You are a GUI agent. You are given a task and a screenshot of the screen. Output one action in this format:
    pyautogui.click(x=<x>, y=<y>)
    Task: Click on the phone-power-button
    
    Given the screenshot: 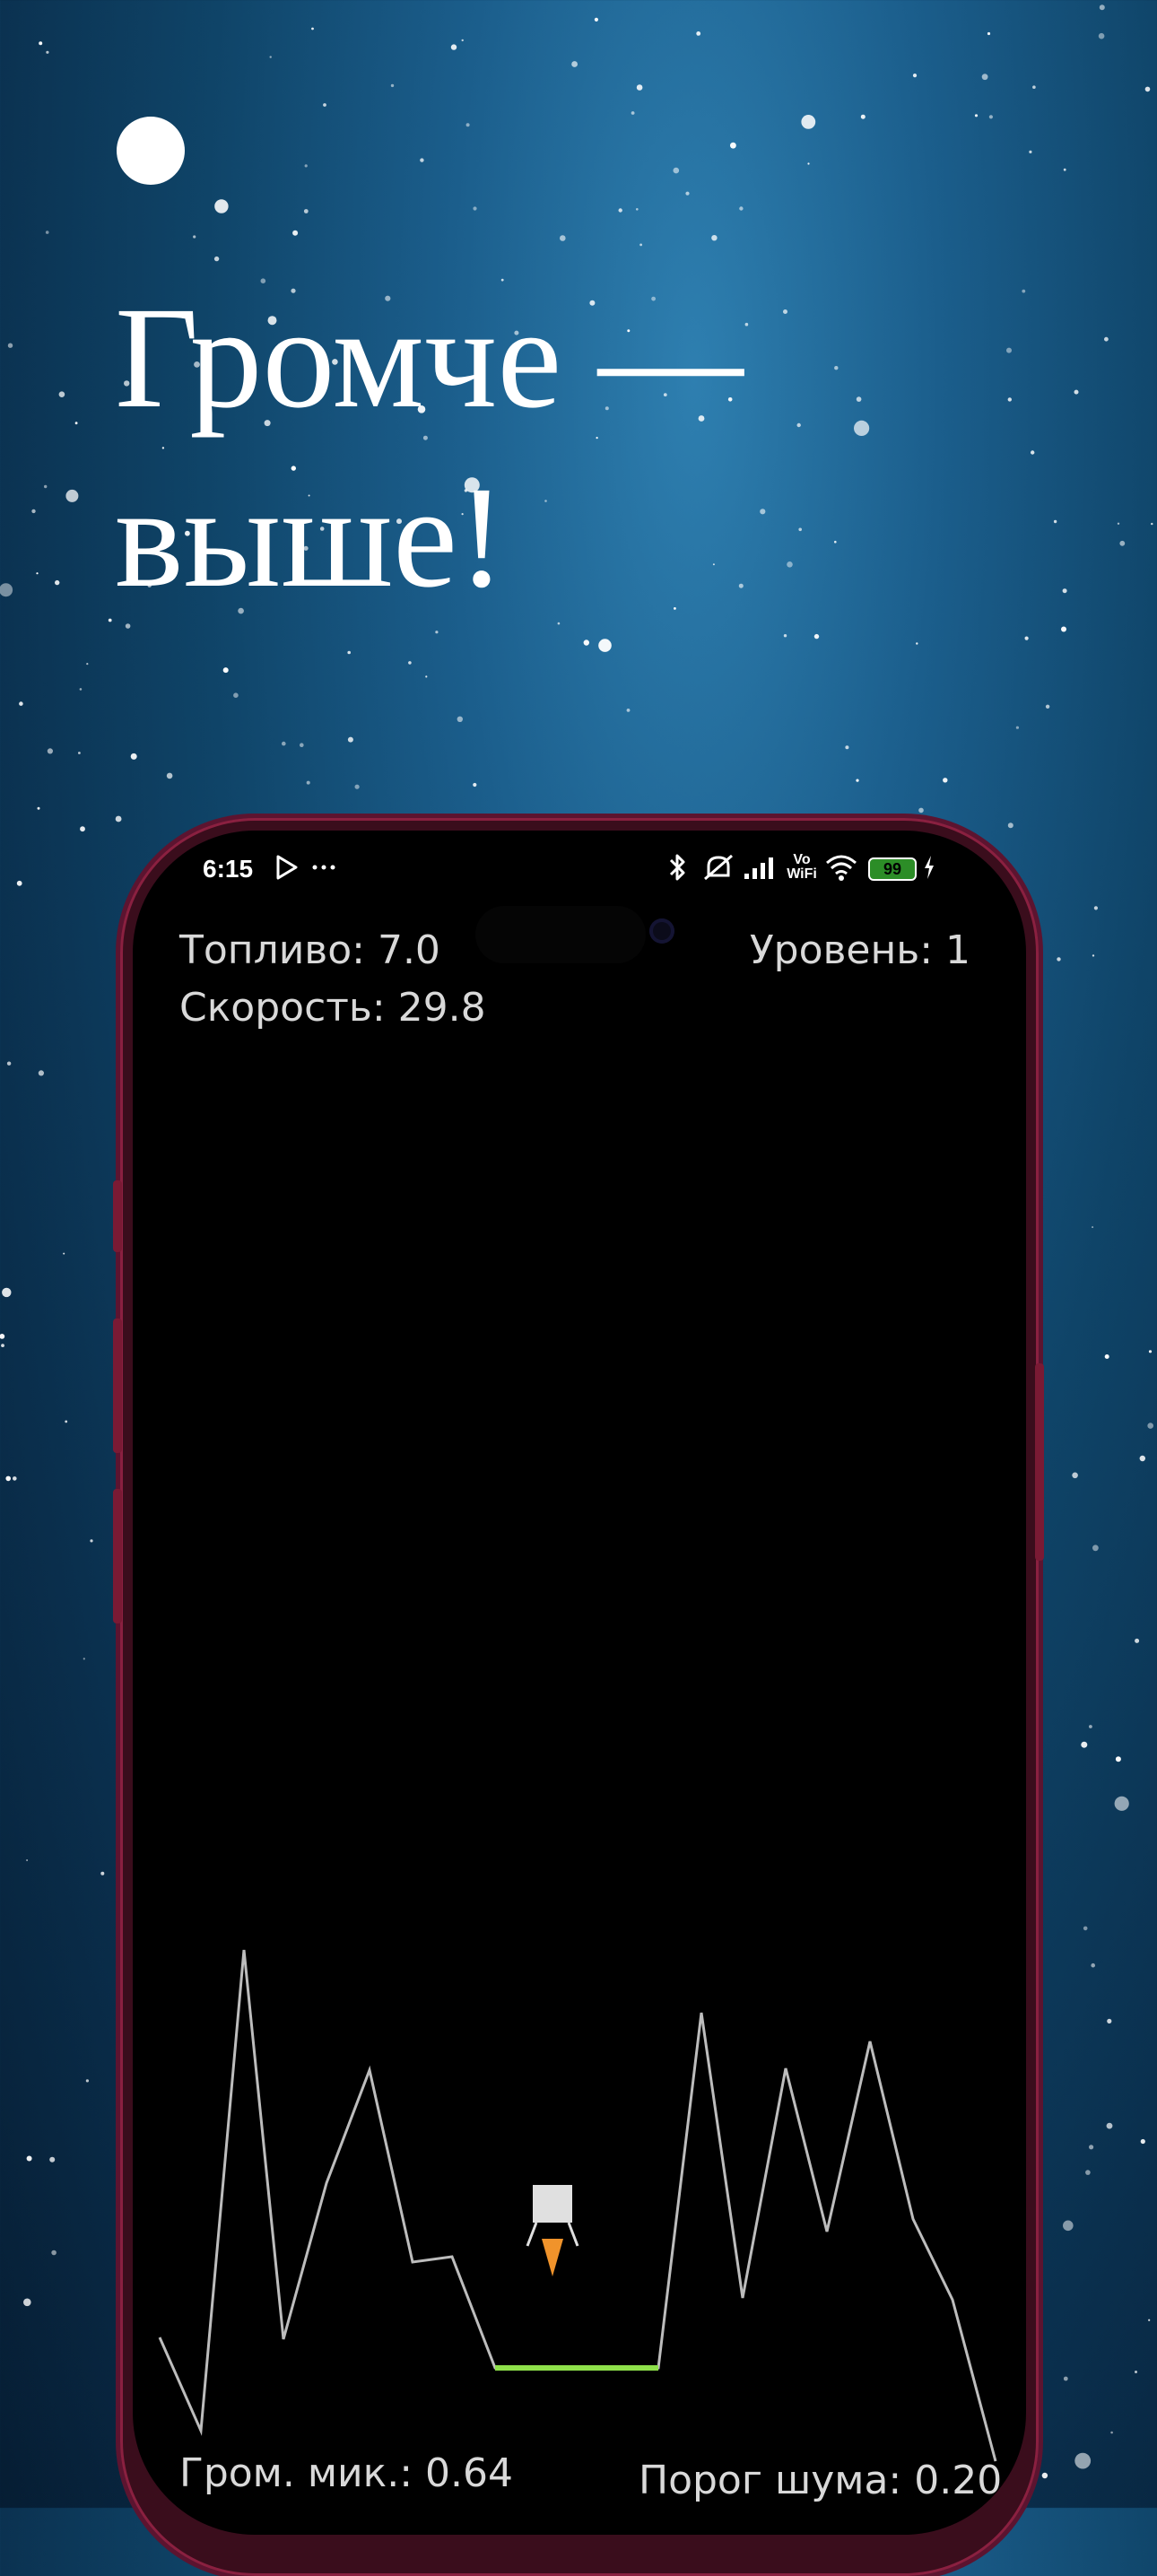 What is the action you would take?
    pyautogui.click(x=1039, y=1462)
    